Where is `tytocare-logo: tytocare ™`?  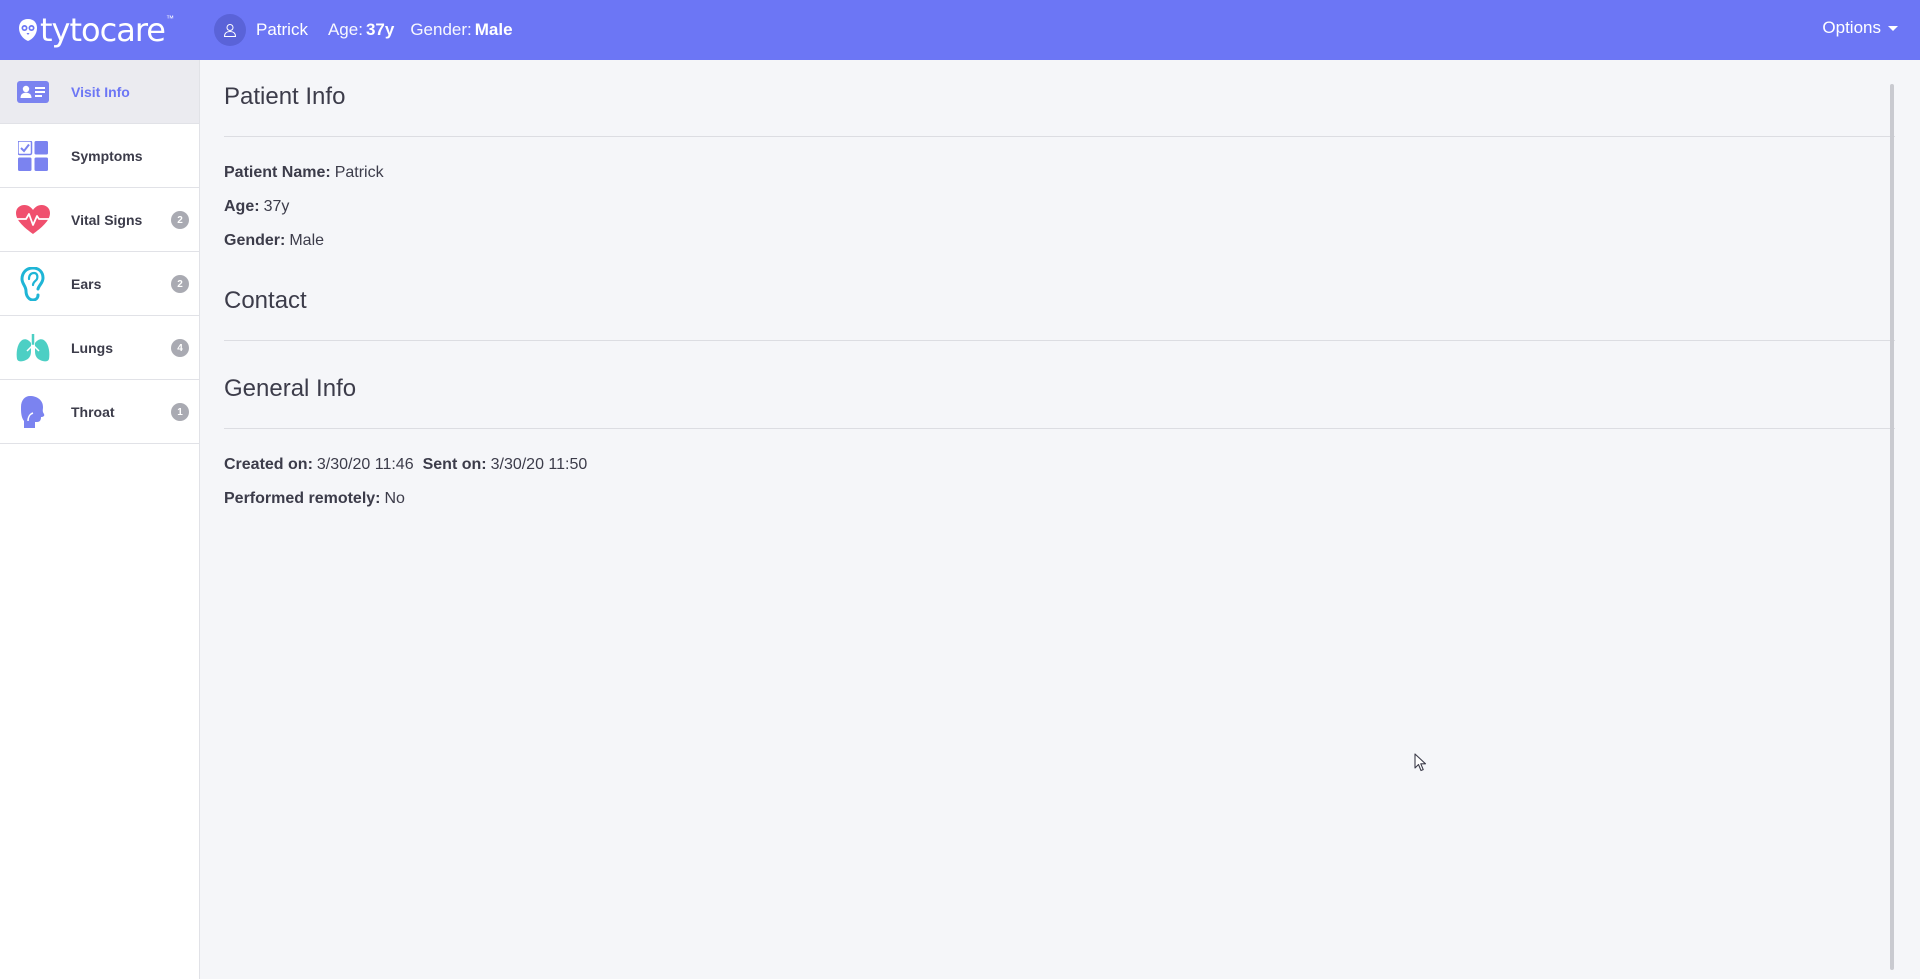 tytocare-logo: tytocare ™ is located at coordinates (96, 30).